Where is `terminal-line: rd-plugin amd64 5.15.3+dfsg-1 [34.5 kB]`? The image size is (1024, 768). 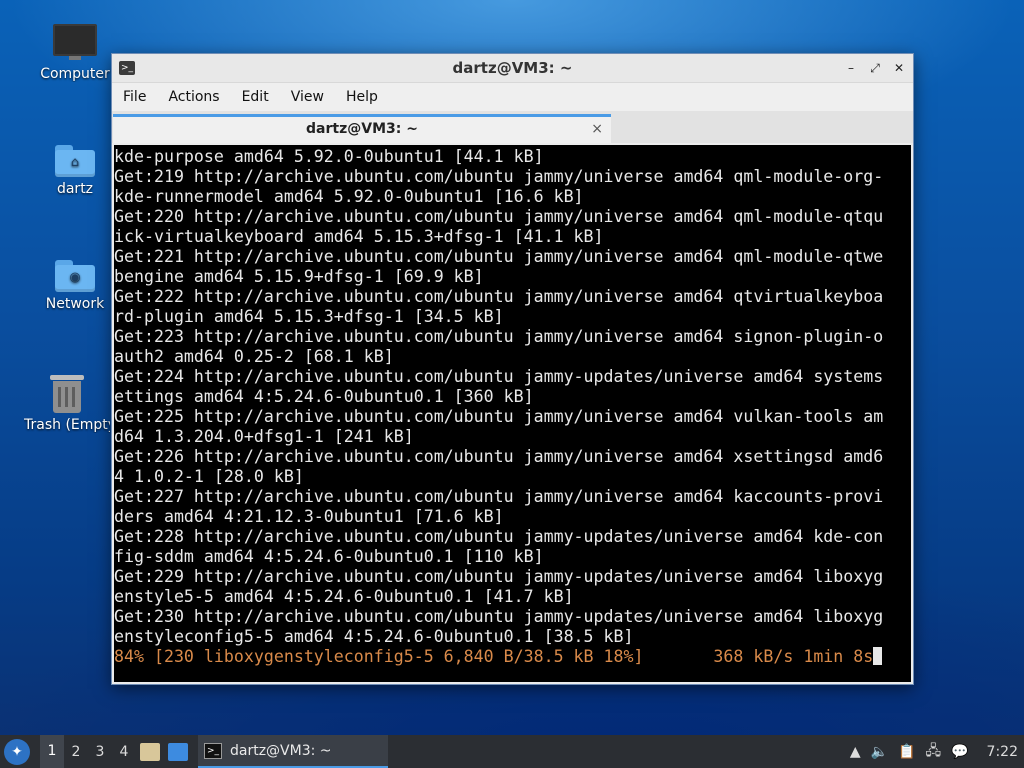 terminal-line: rd-plugin amd64 5.15.3+dfsg-1 [34.5 kB] is located at coordinates (309, 316).